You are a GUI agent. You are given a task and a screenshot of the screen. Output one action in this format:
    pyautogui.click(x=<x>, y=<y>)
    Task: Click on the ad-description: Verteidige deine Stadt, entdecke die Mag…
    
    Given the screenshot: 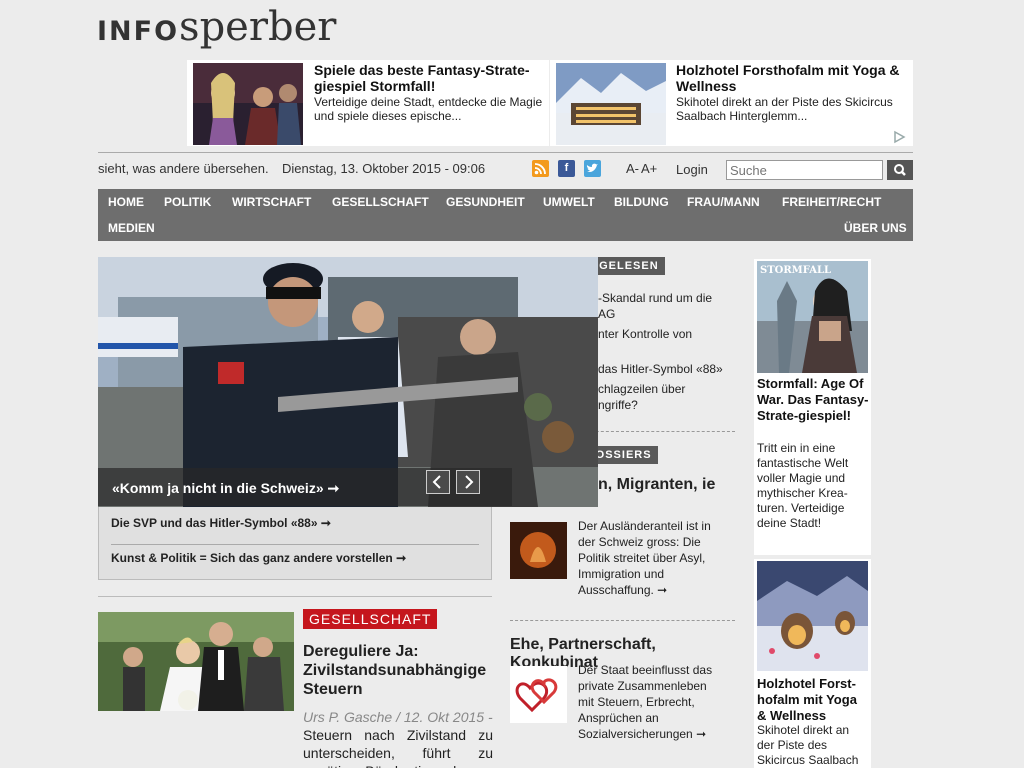 What is the action you would take?
    pyautogui.click(x=428, y=109)
    